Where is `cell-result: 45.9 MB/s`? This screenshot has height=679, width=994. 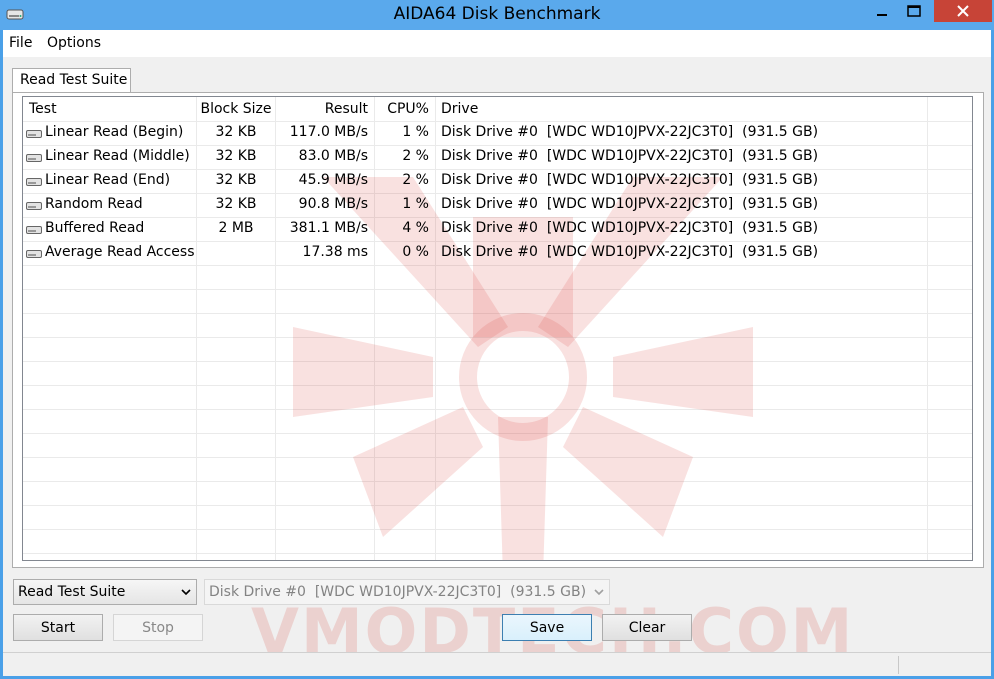
cell-result: 45.9 MB/s is located at coordinates (333, 180).